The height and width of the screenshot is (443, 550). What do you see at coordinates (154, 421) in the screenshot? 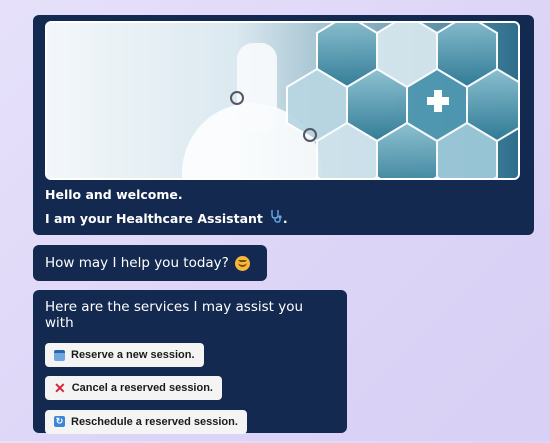
I see `reschedule-session-label: Reschedule a reserved session.` at bounding box center [154, 421].